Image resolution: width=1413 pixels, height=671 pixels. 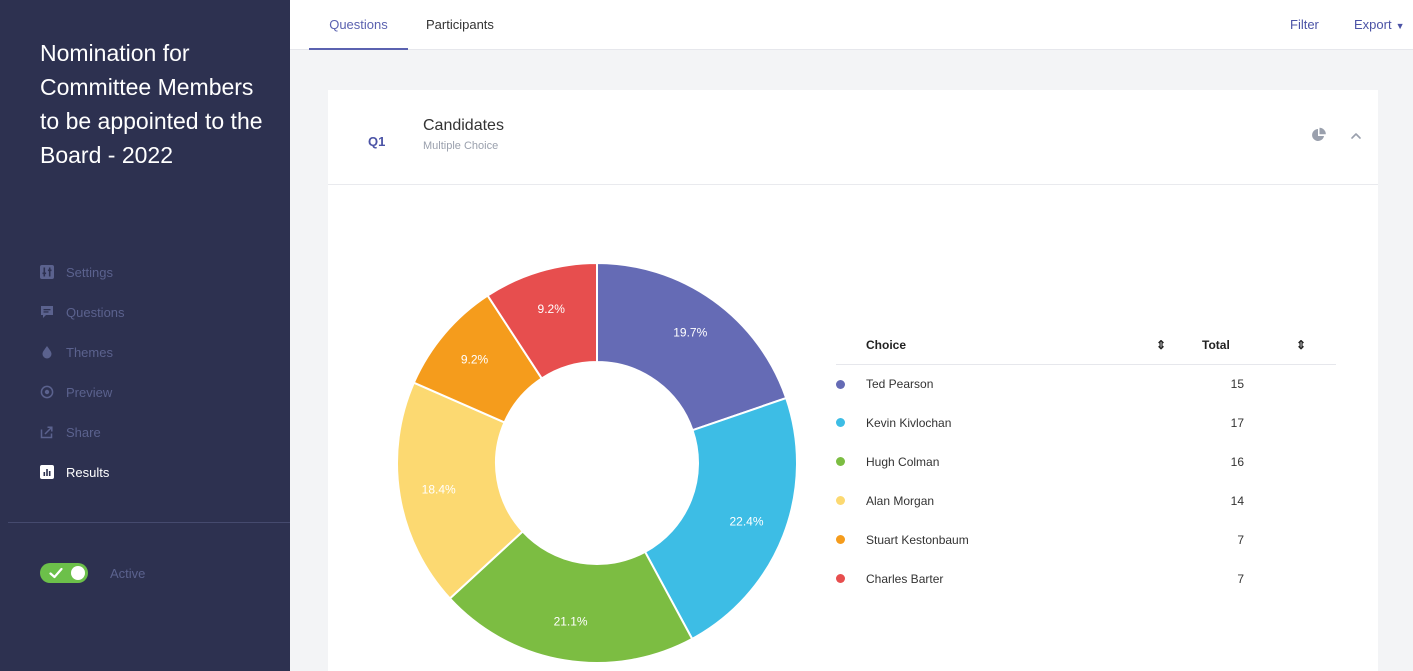 What do you see at coordinates (996, 578) in the screenshot?
I see `choice-cell: Charles Barter` at bounding box center [996, 578].